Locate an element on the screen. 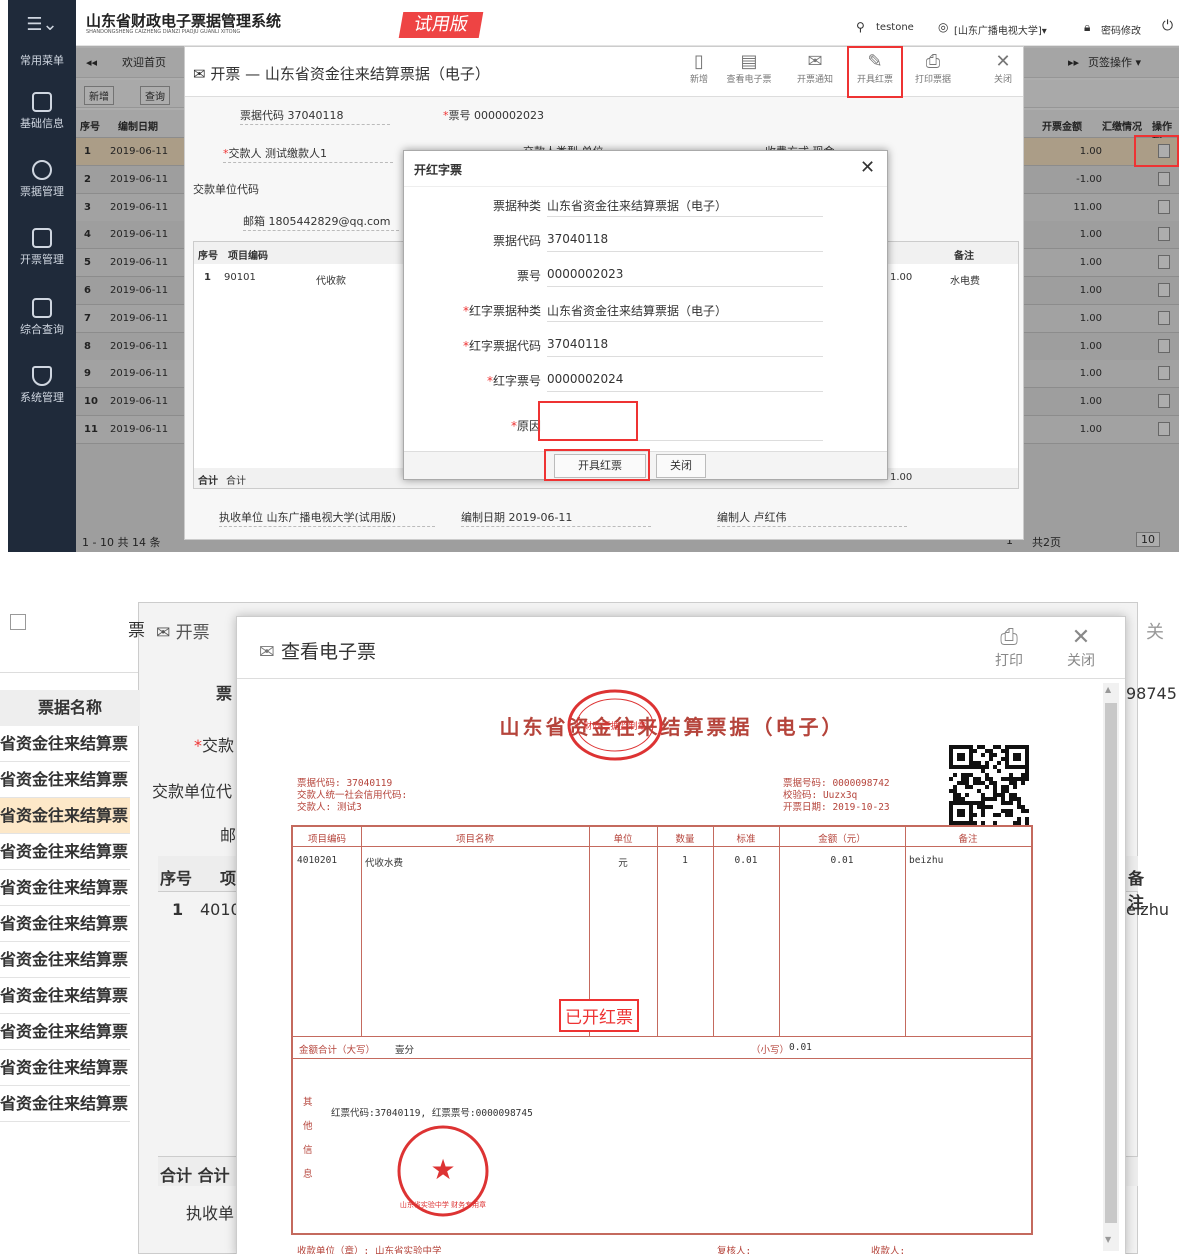  total-sub: 合计 is located at coordinates (236, 481).